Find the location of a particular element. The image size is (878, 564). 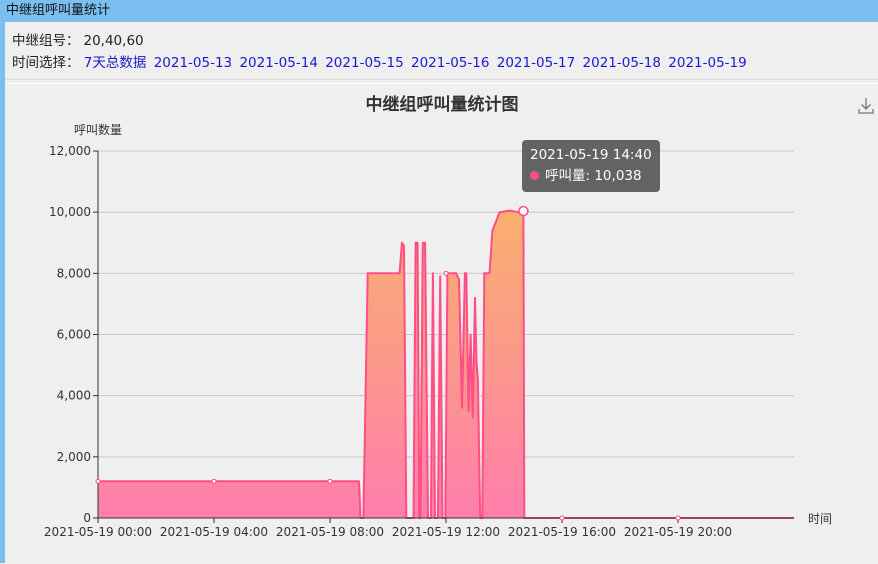

x-tick-label: 2021-05-19 20:00 is located at coordinates (678, 532).